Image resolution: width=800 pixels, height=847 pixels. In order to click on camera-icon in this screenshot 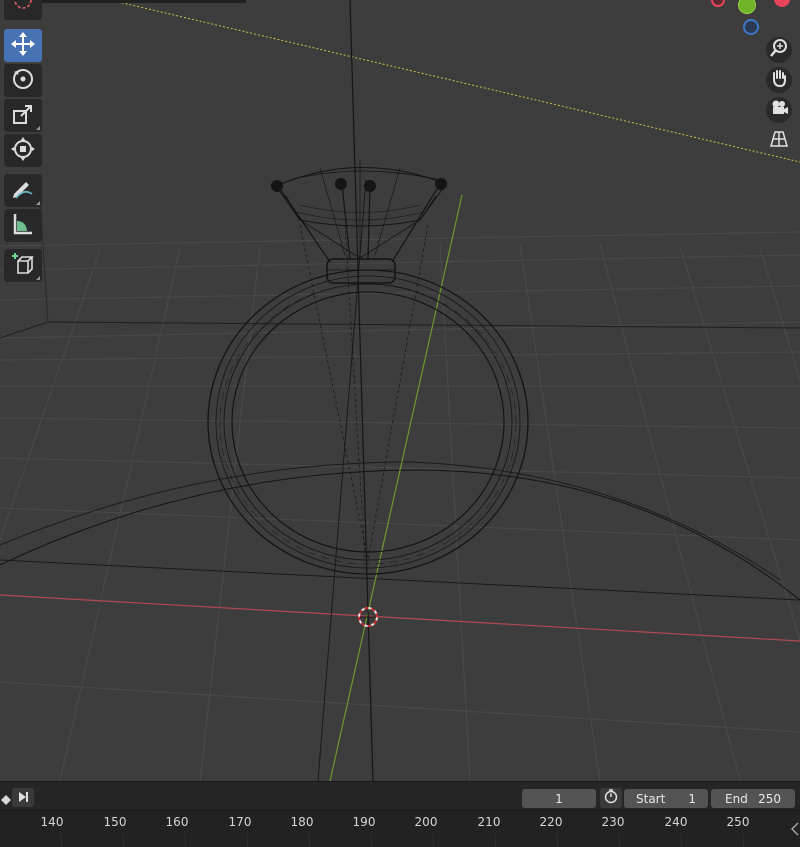, I will do `click(779, 110)`.